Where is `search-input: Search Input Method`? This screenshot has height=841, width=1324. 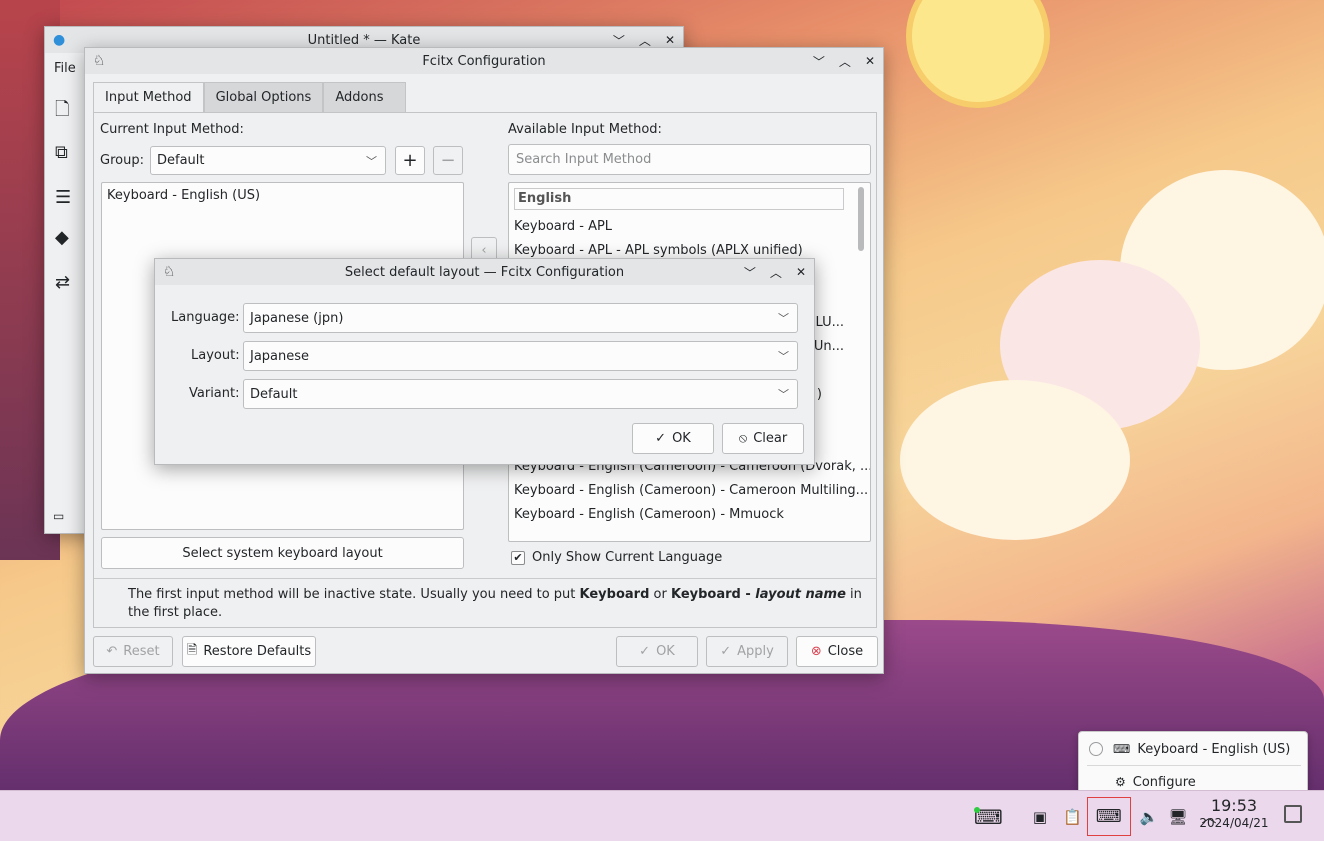 search-input: Search Input Method is located at coordinates (689, 159).